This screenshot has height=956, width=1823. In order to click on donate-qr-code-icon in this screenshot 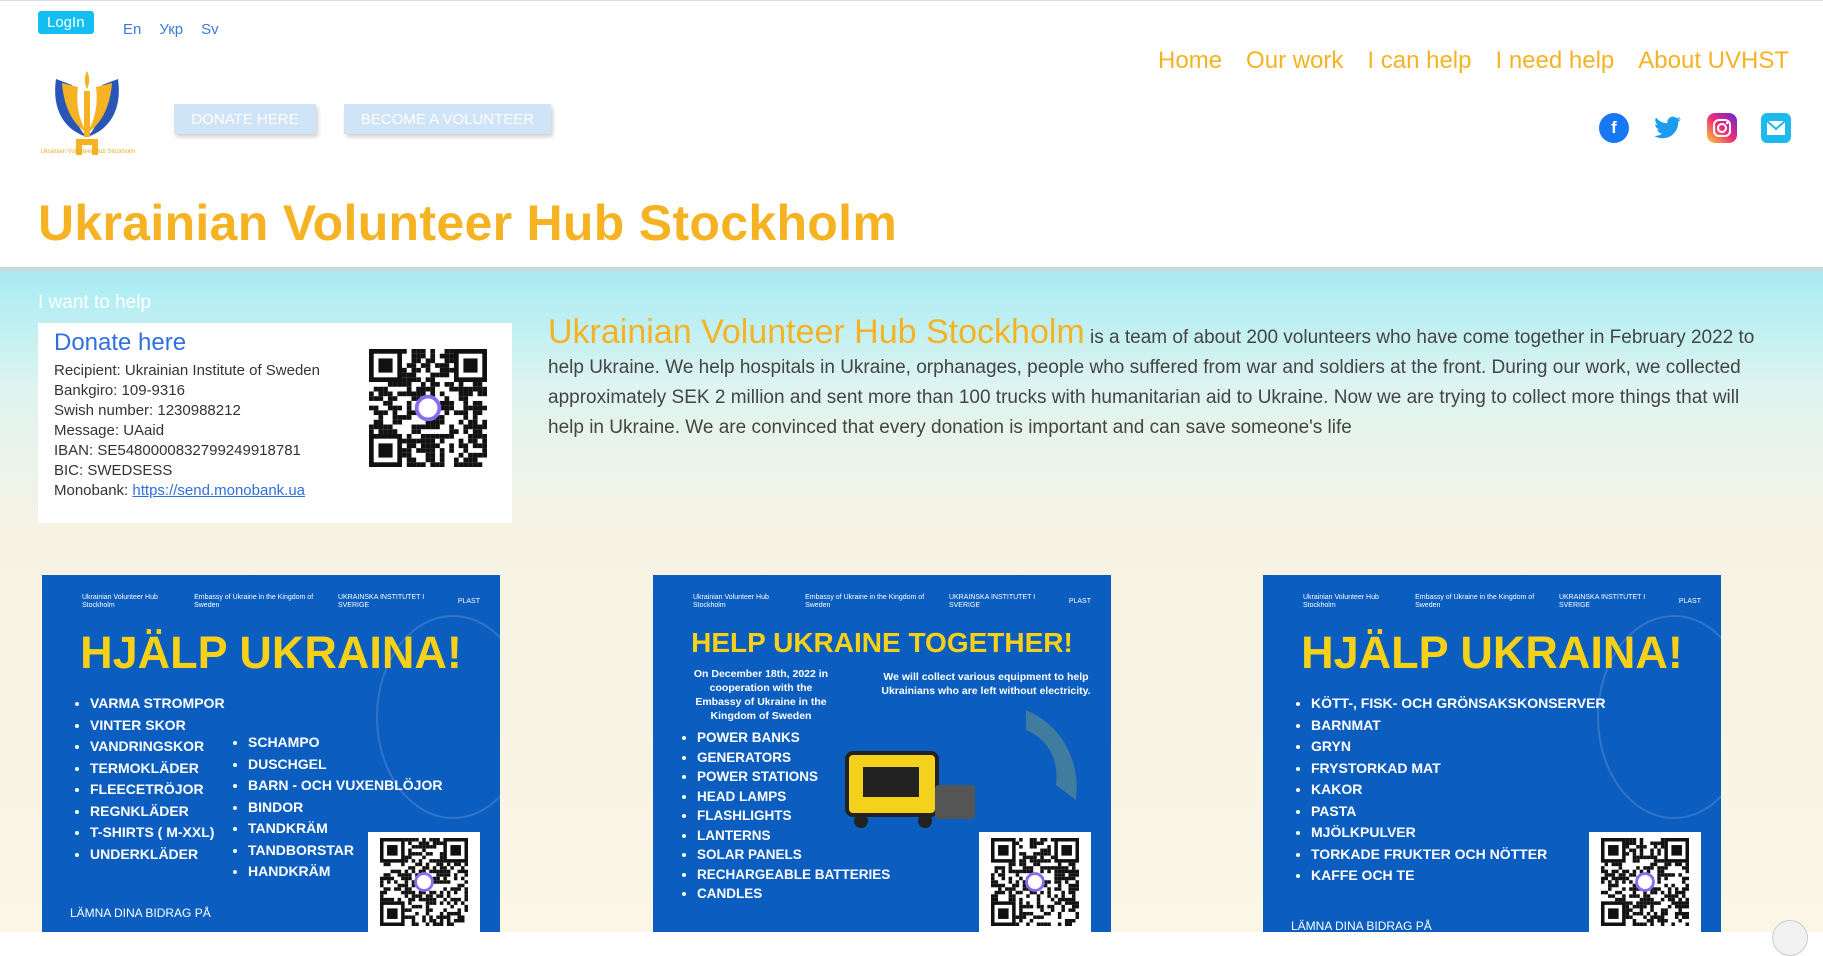, I will do `click(428, 408)`.